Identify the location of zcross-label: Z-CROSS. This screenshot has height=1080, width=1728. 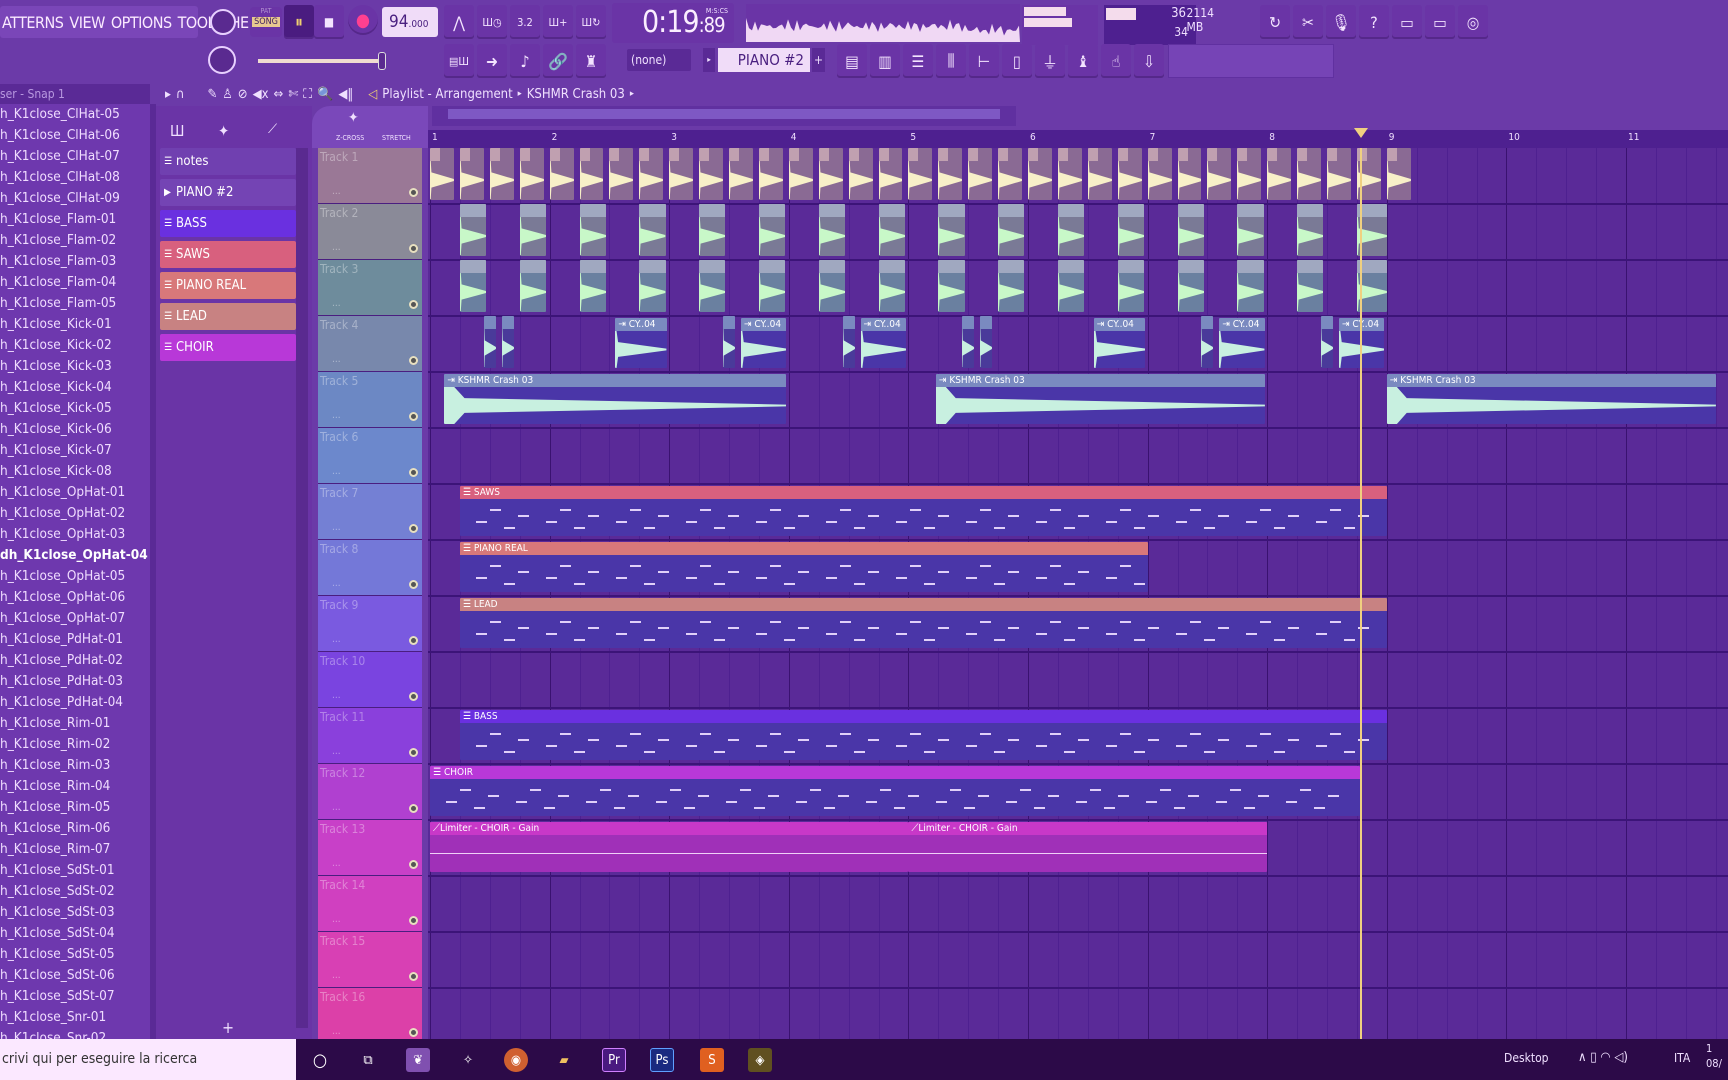
(350, 138).